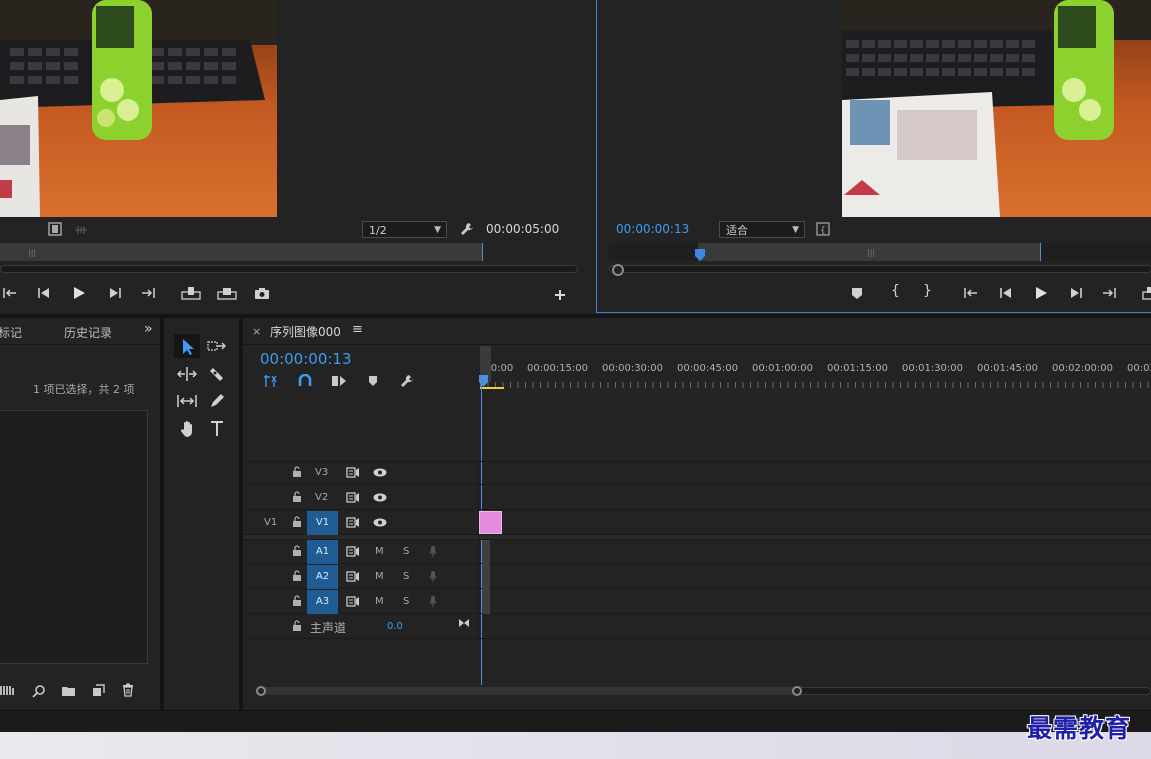 This screenshot has width=1151, height=759. Describe the element at coordinates (395, 626) in the screenshot. I see `master-volume-value: 0.0` at that location.